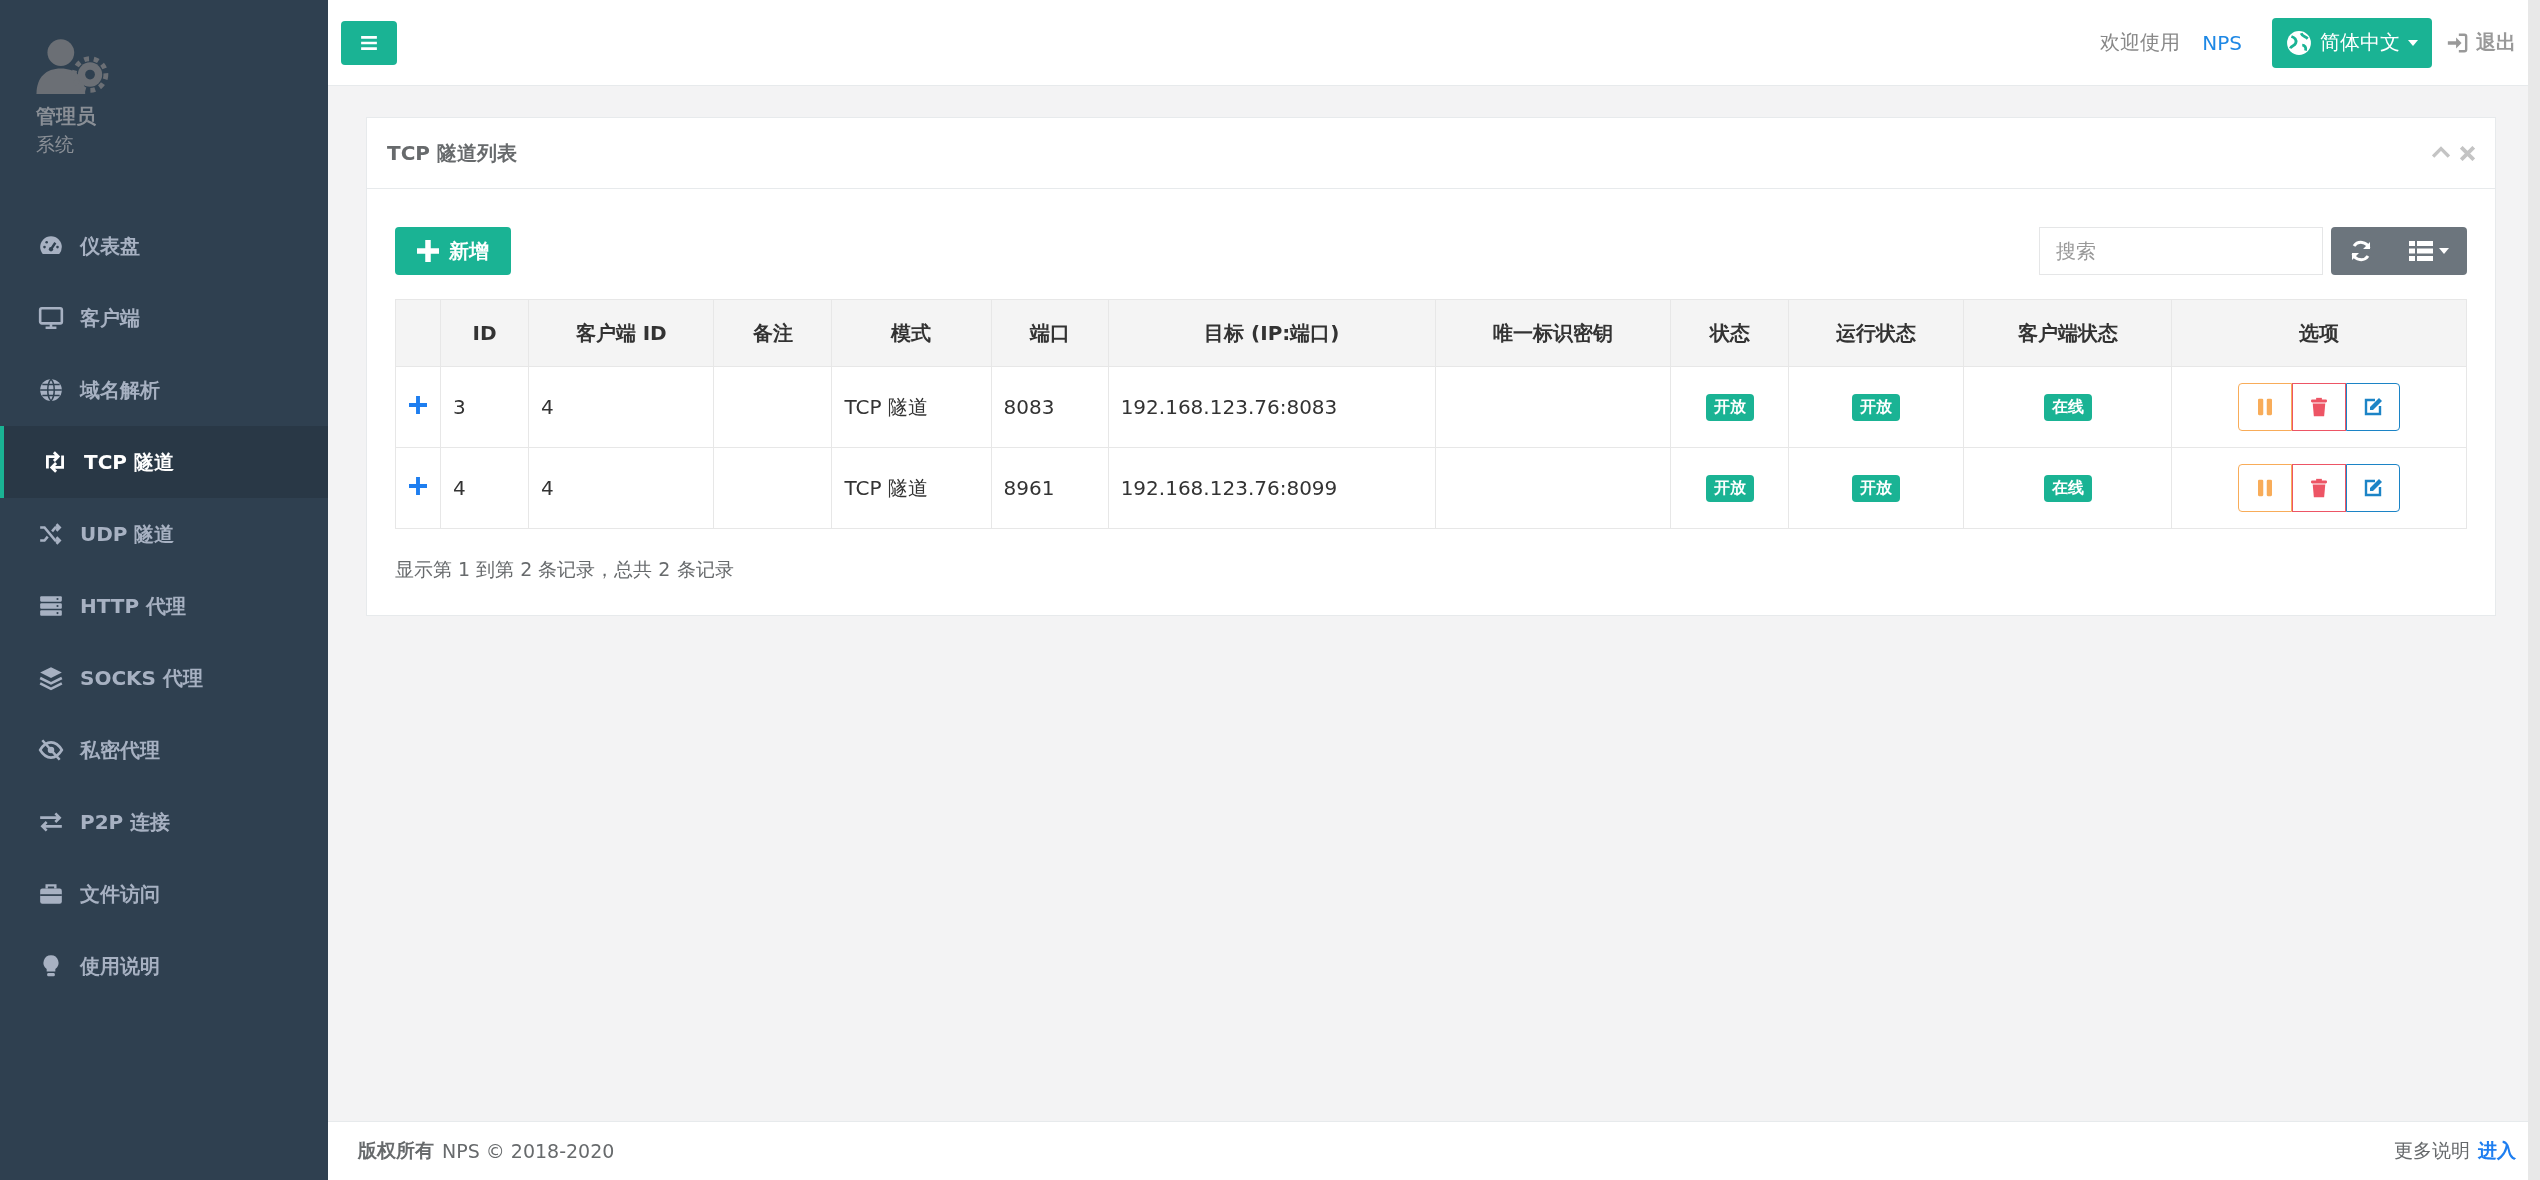 The image size is (2540, 1180). I want to click on table-cell: 8083, so click(1029, 407).